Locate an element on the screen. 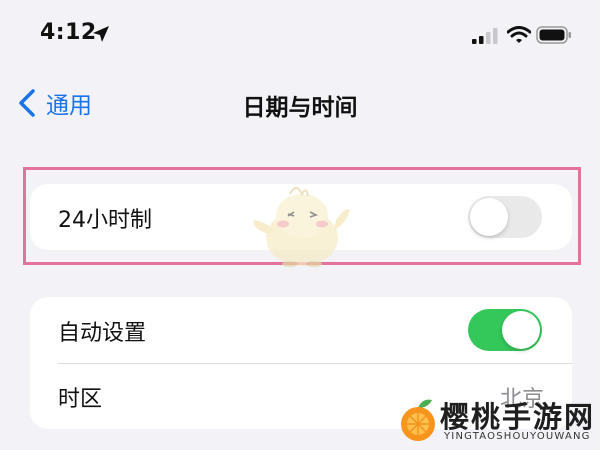  status-time: 4:12 is located at coordinates (68, 32).